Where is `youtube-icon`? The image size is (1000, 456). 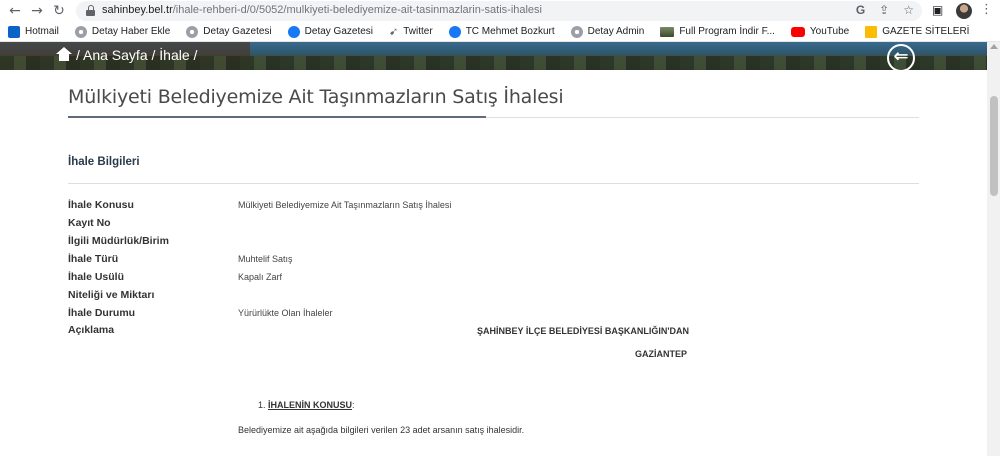
youtube-icon is located at coordinates (797, 31).